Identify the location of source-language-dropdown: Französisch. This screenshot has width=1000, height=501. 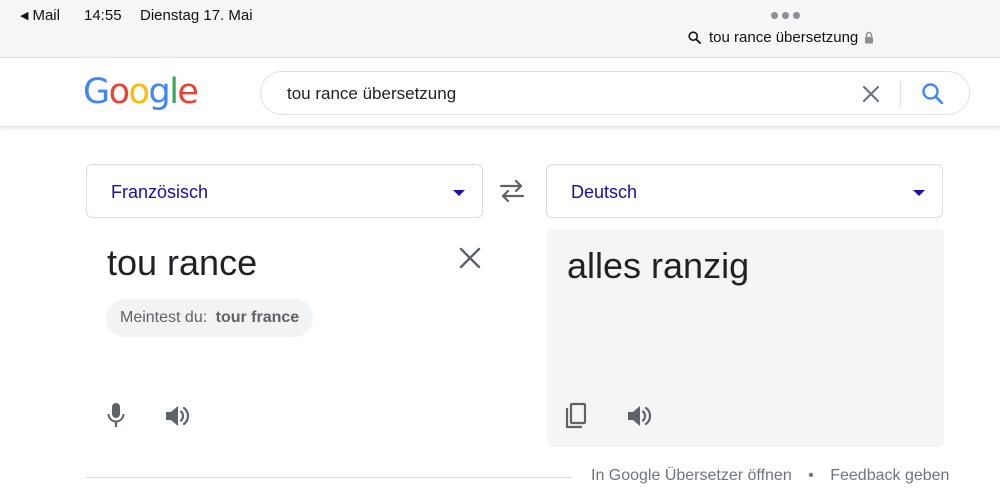
(284, 191).